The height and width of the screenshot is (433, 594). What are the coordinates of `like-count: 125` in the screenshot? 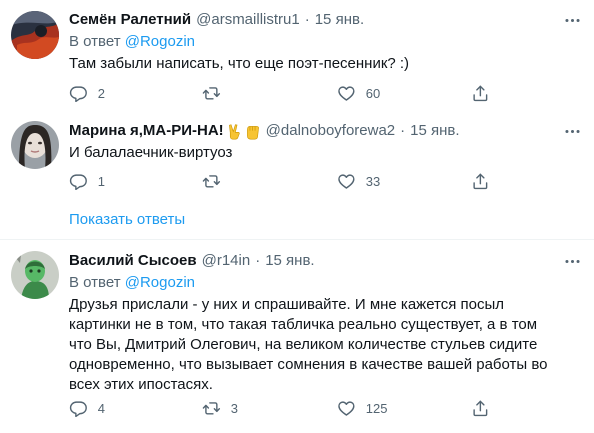 It's located at (376, 408).